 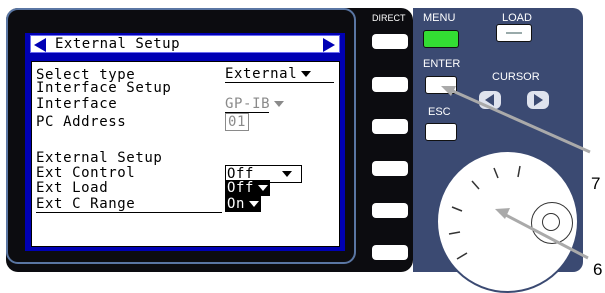 What do you see at coordinates (596, 183) in the screenshot?
I see `callout-number-enter: 7` at bounding box center [596, 183].